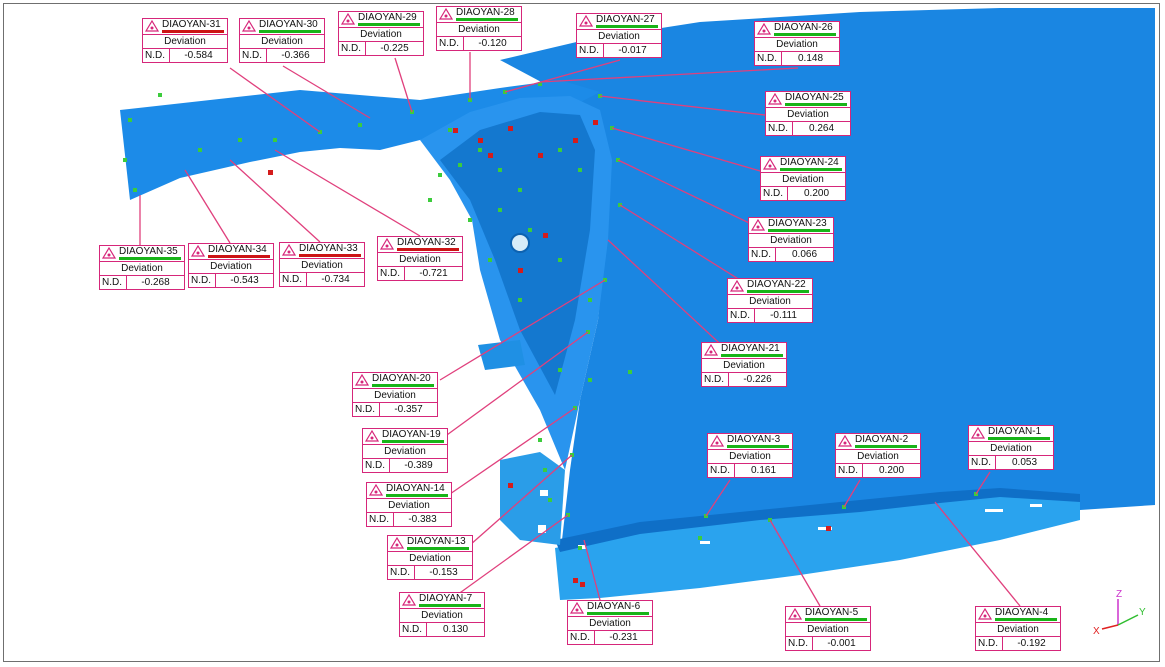 Image resolution: width=1165 pixels, height=667 pixels. What do you see at coordinates (198, 55) in the screenshot?
I see `callout-value: -0.584` at bounding box center [198, 55].